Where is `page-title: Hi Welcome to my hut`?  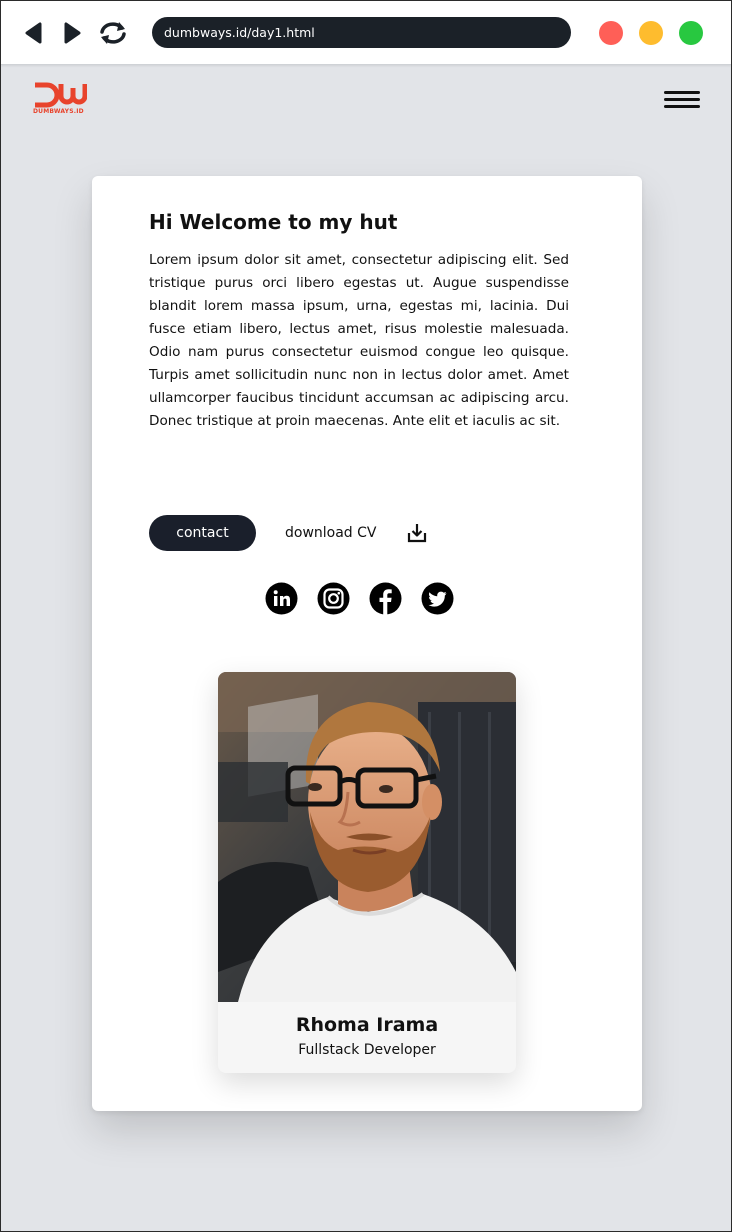
page-title: Hi Welcome to my hut is located at coordinates (273, 222).